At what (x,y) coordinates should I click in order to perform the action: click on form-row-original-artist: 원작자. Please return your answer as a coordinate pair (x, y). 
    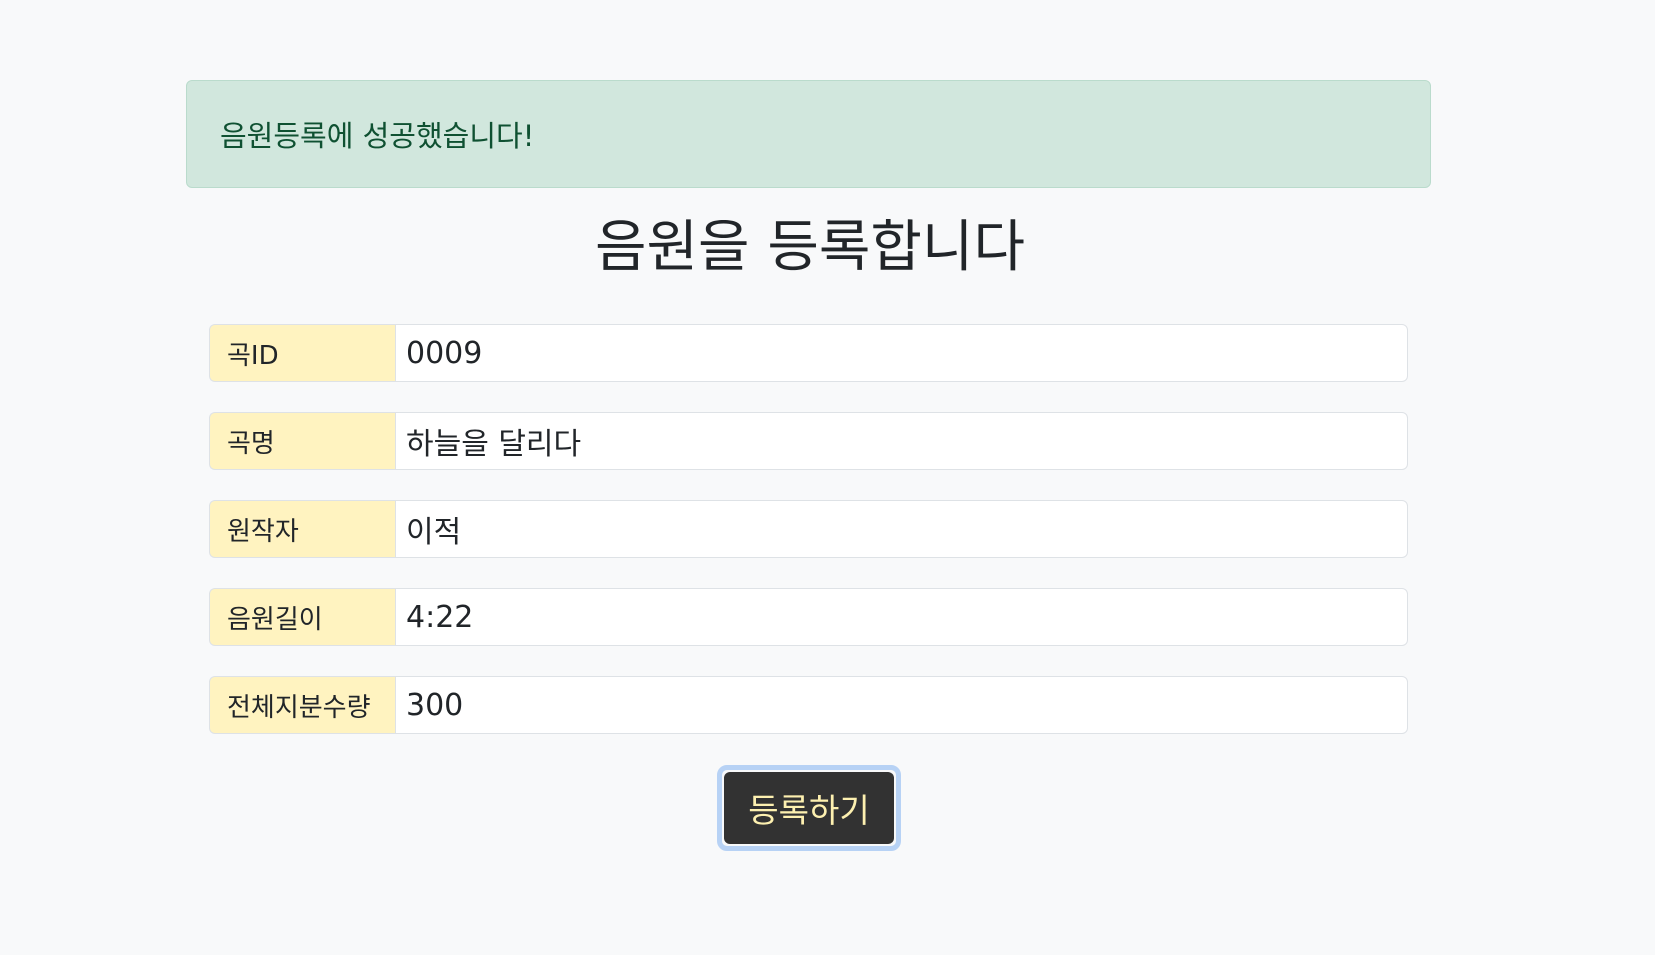
    Looking at the image, I should click on (808, 529).